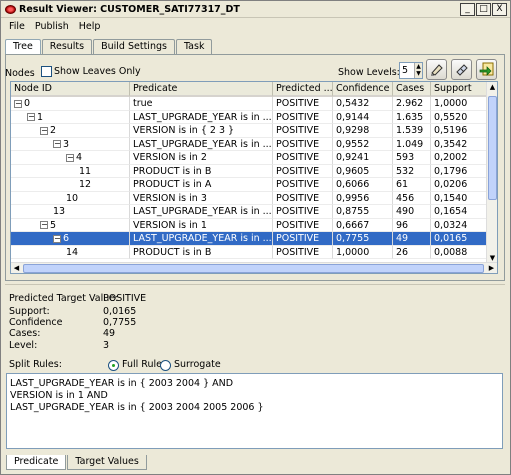 This screenshot has width=511, height=475. Describe the element at coordinates (53, 130) in the screenshot. I see `node-id: 2` at that location.